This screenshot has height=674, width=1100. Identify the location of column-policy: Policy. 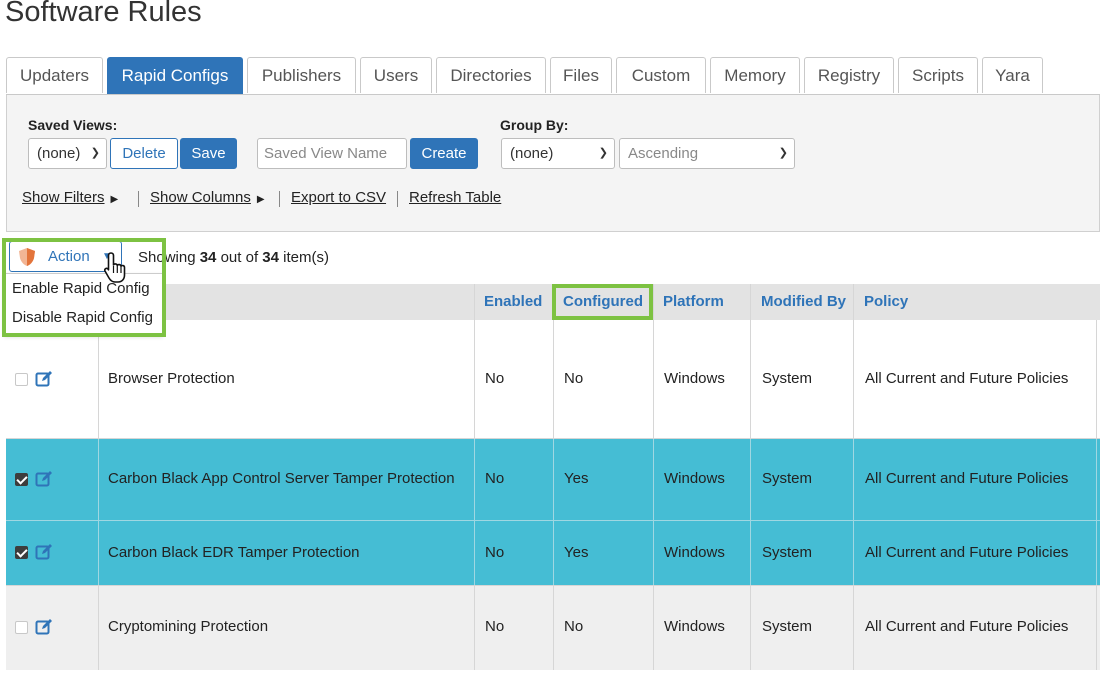
(886, 302).